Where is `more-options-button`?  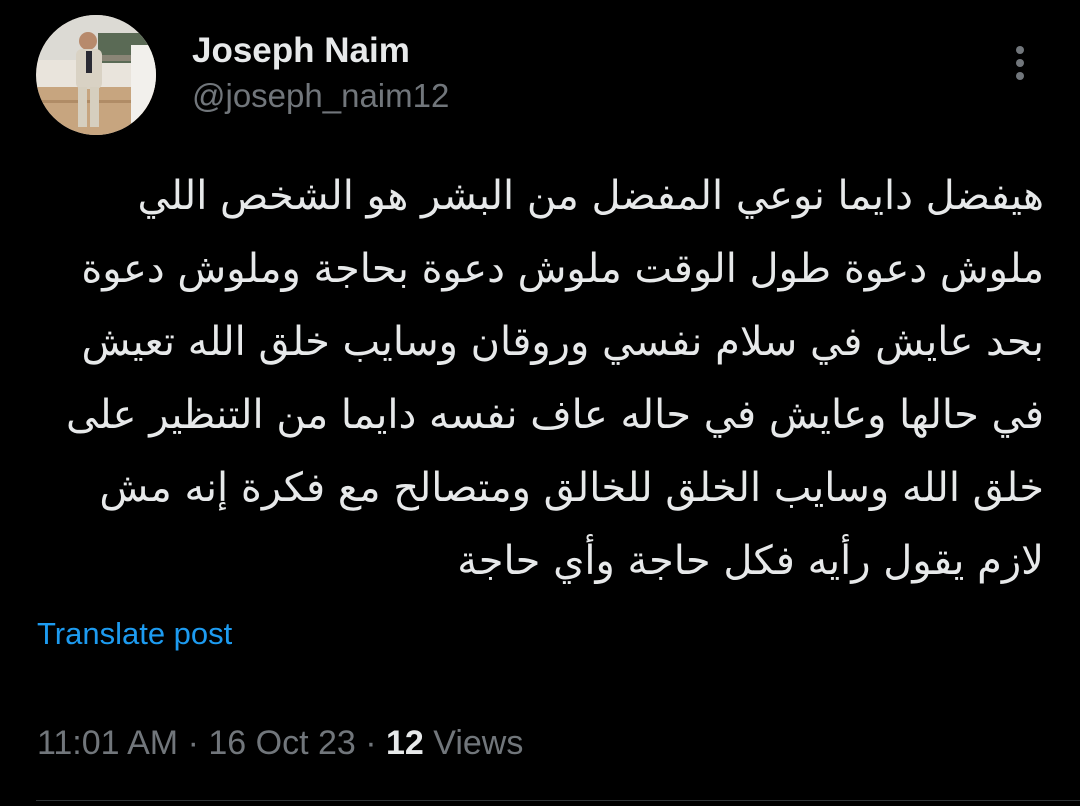 more-options-button is located at coordinates (1020, 63).